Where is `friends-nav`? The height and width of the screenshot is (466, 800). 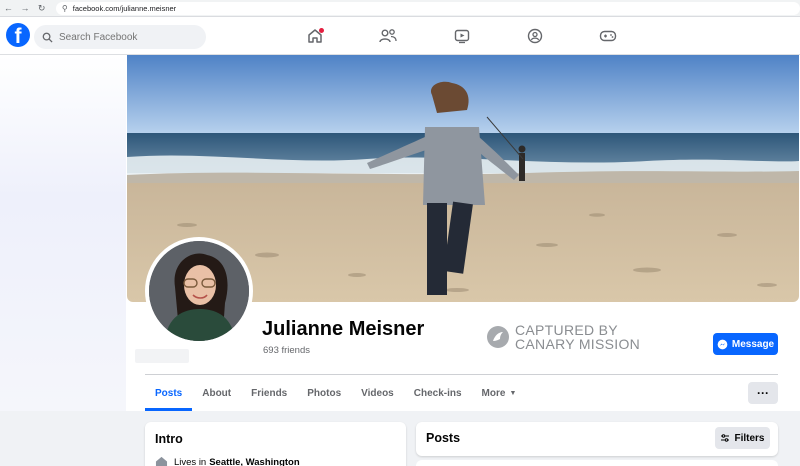
friends-nav is located at coordinates (388, 36).